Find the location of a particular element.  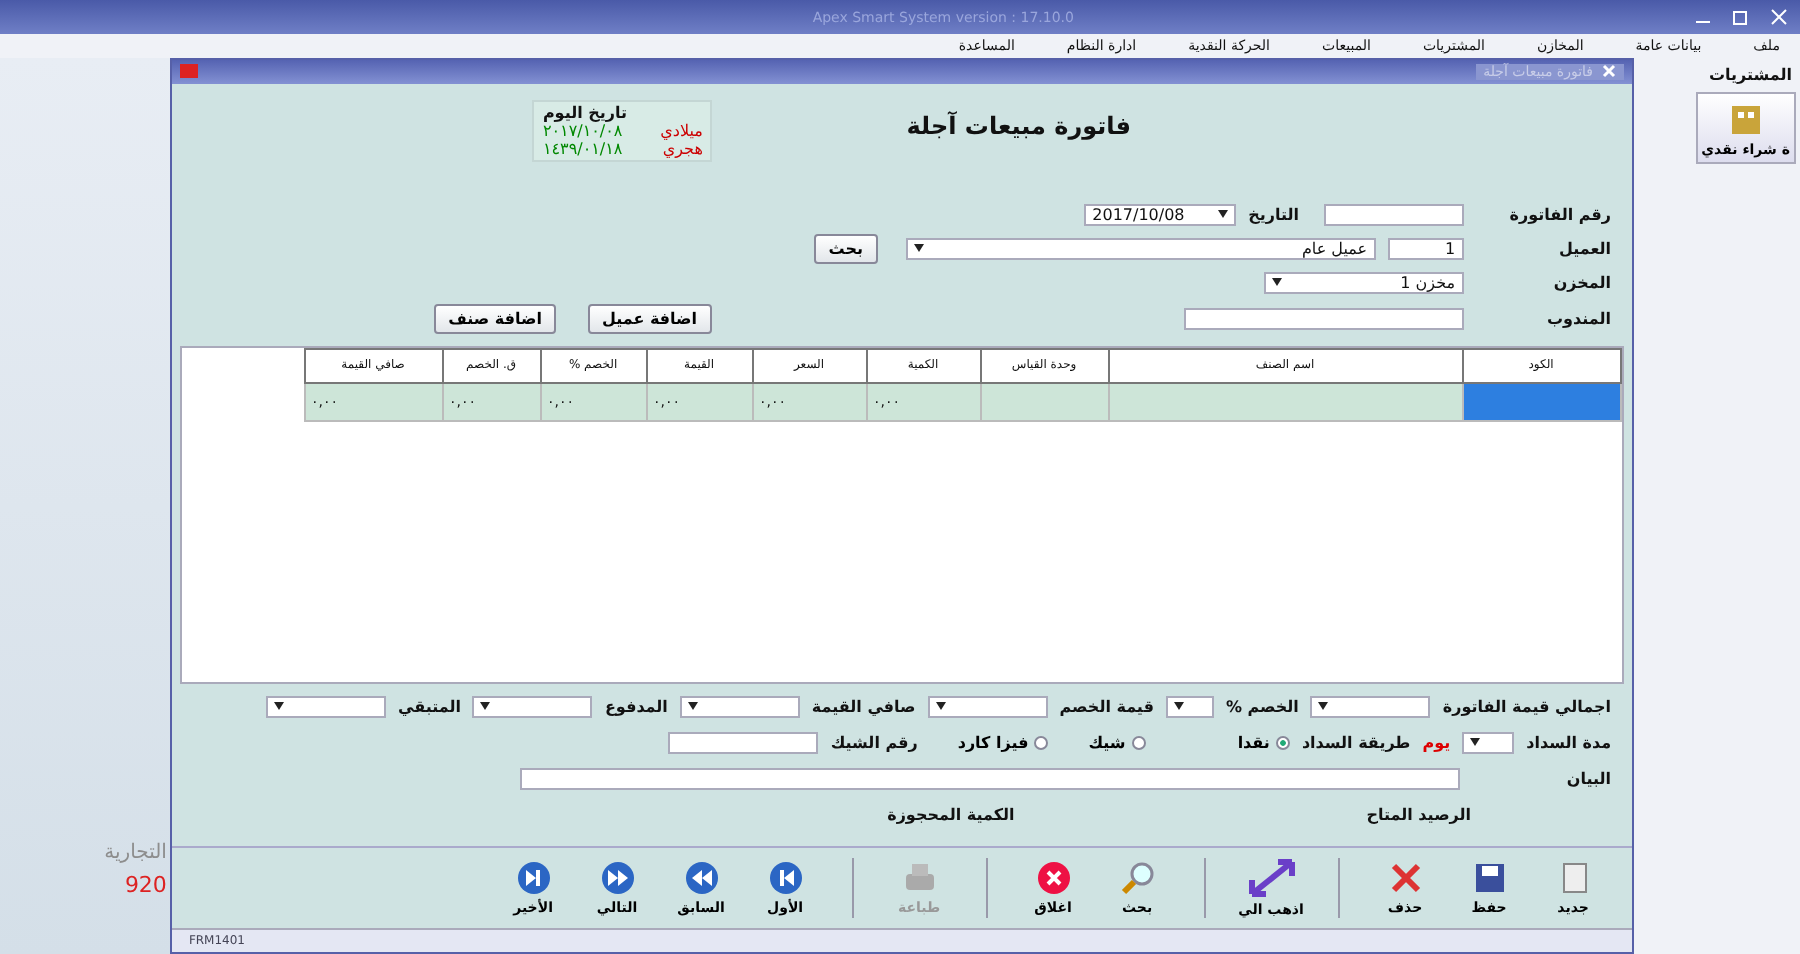

field-label: صافي القيمة is located at coordinates (863, 706).